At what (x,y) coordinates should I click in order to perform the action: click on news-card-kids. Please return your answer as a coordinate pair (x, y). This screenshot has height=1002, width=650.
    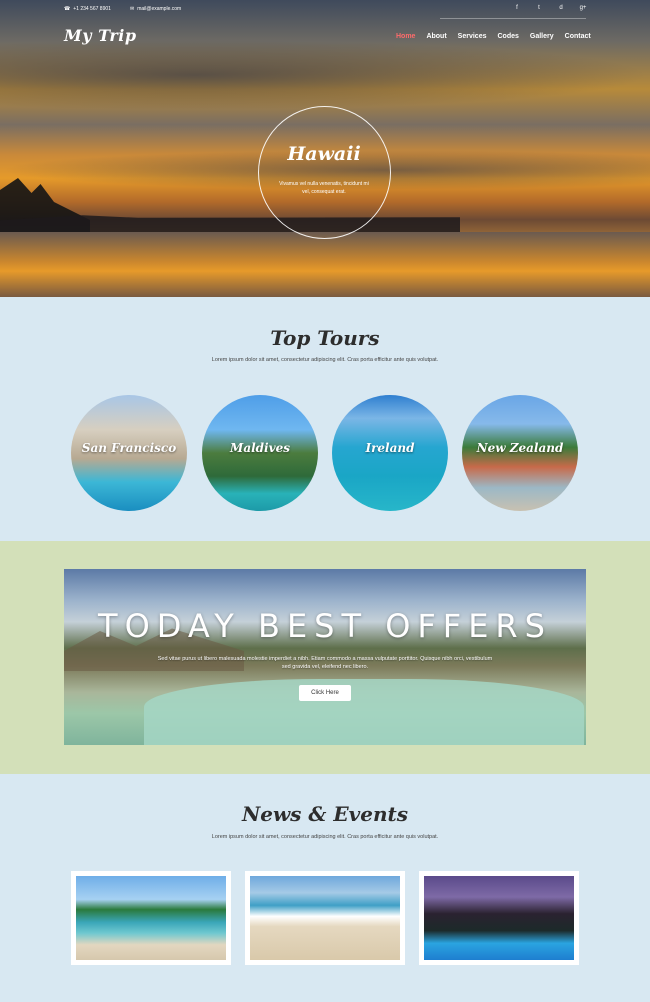
    Looking at the image, I should click on (325, 918).